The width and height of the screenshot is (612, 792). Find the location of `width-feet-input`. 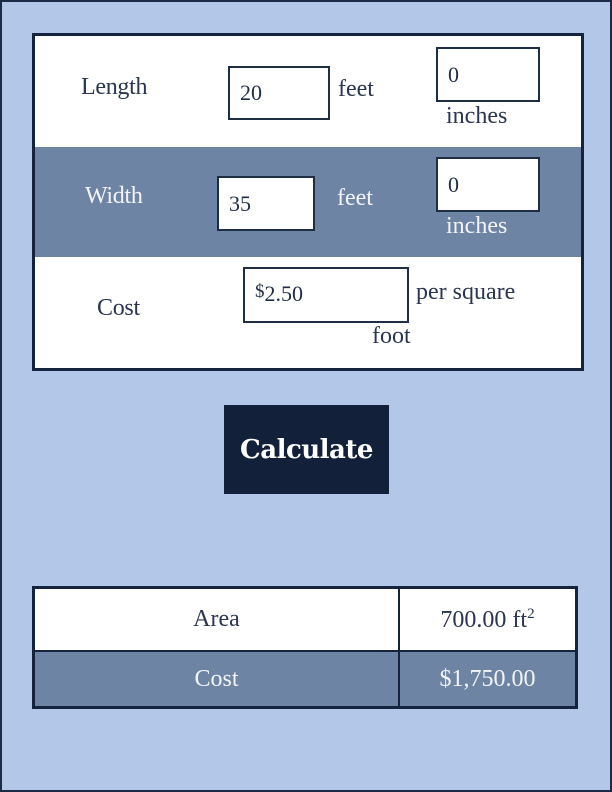

width-feet-input is located at coordinates (266, 203).